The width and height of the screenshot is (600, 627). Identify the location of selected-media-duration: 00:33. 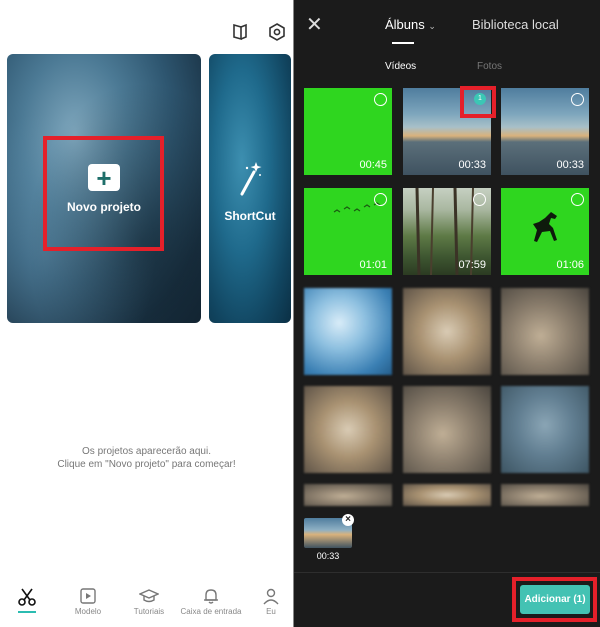
(328, 556).